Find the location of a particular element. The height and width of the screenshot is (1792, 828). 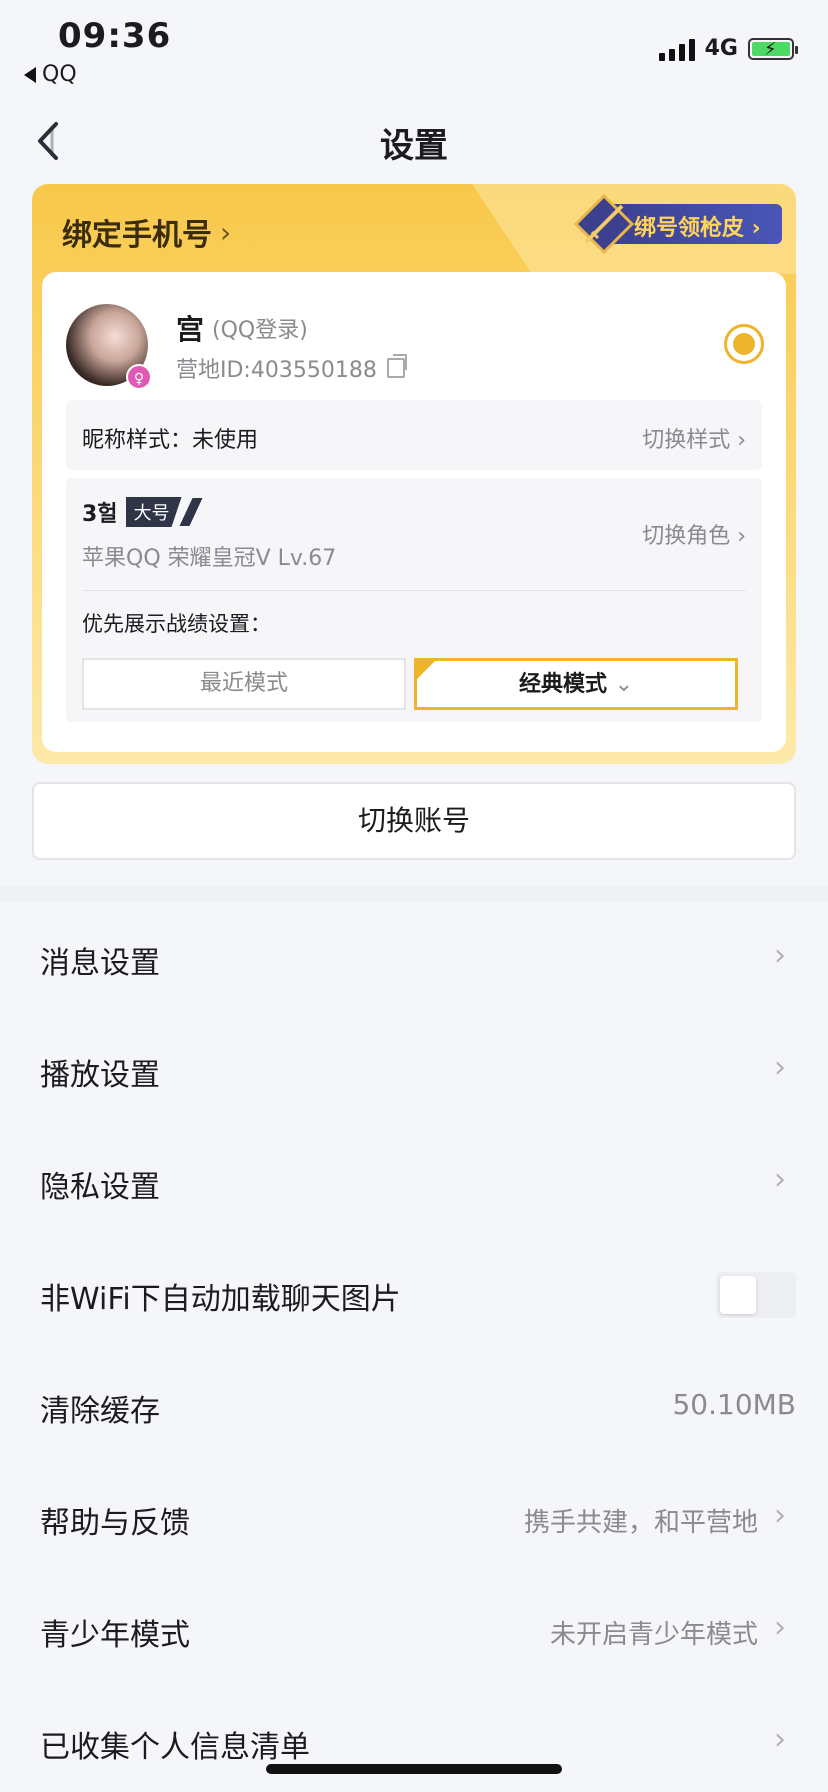

role-name: 3헐 is located at coordinates (100, 514).